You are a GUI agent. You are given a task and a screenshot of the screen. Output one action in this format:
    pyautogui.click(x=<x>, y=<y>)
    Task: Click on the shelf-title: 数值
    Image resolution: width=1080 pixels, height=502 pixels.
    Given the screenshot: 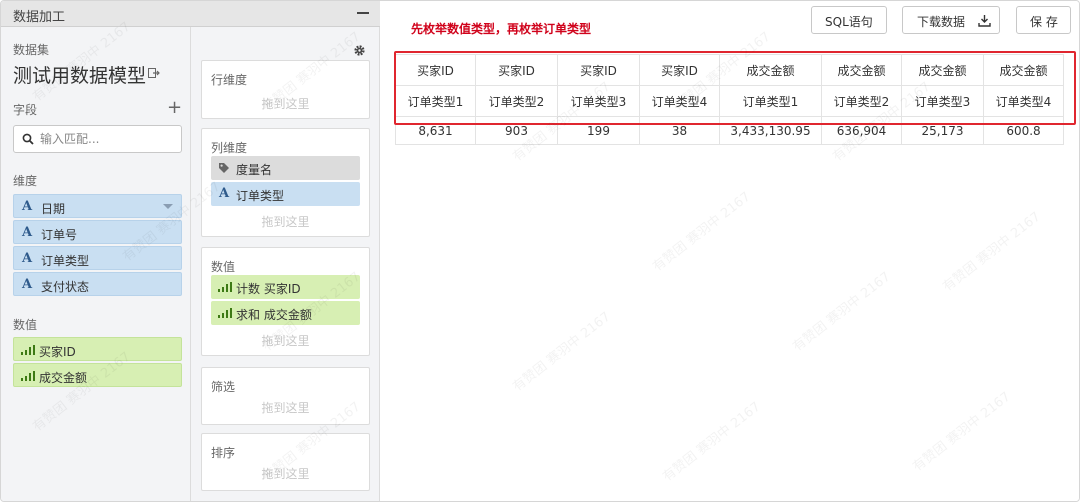 What is the action you would take?
    pyautogui.click(x=223, y=267)
    